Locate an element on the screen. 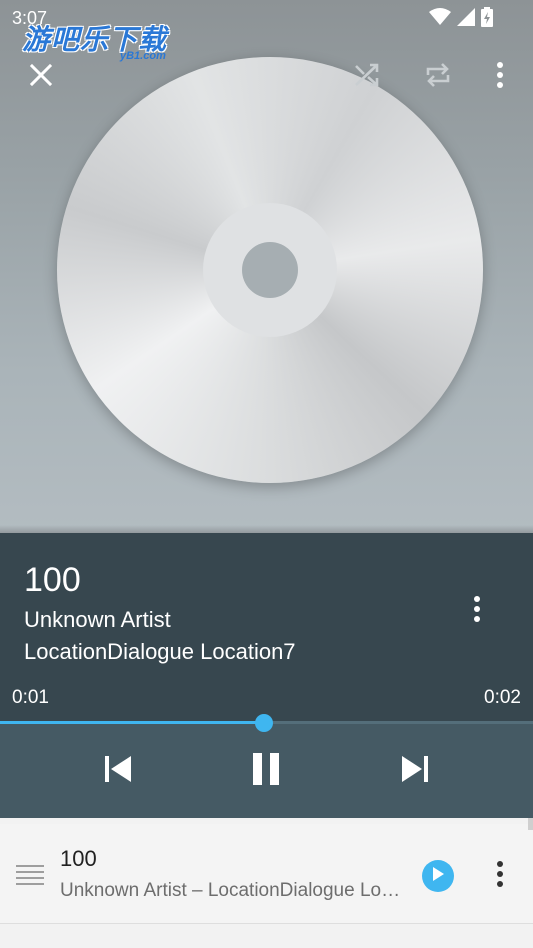 The image size is (533, 948). status-icons is located at coordinates (461, 19).